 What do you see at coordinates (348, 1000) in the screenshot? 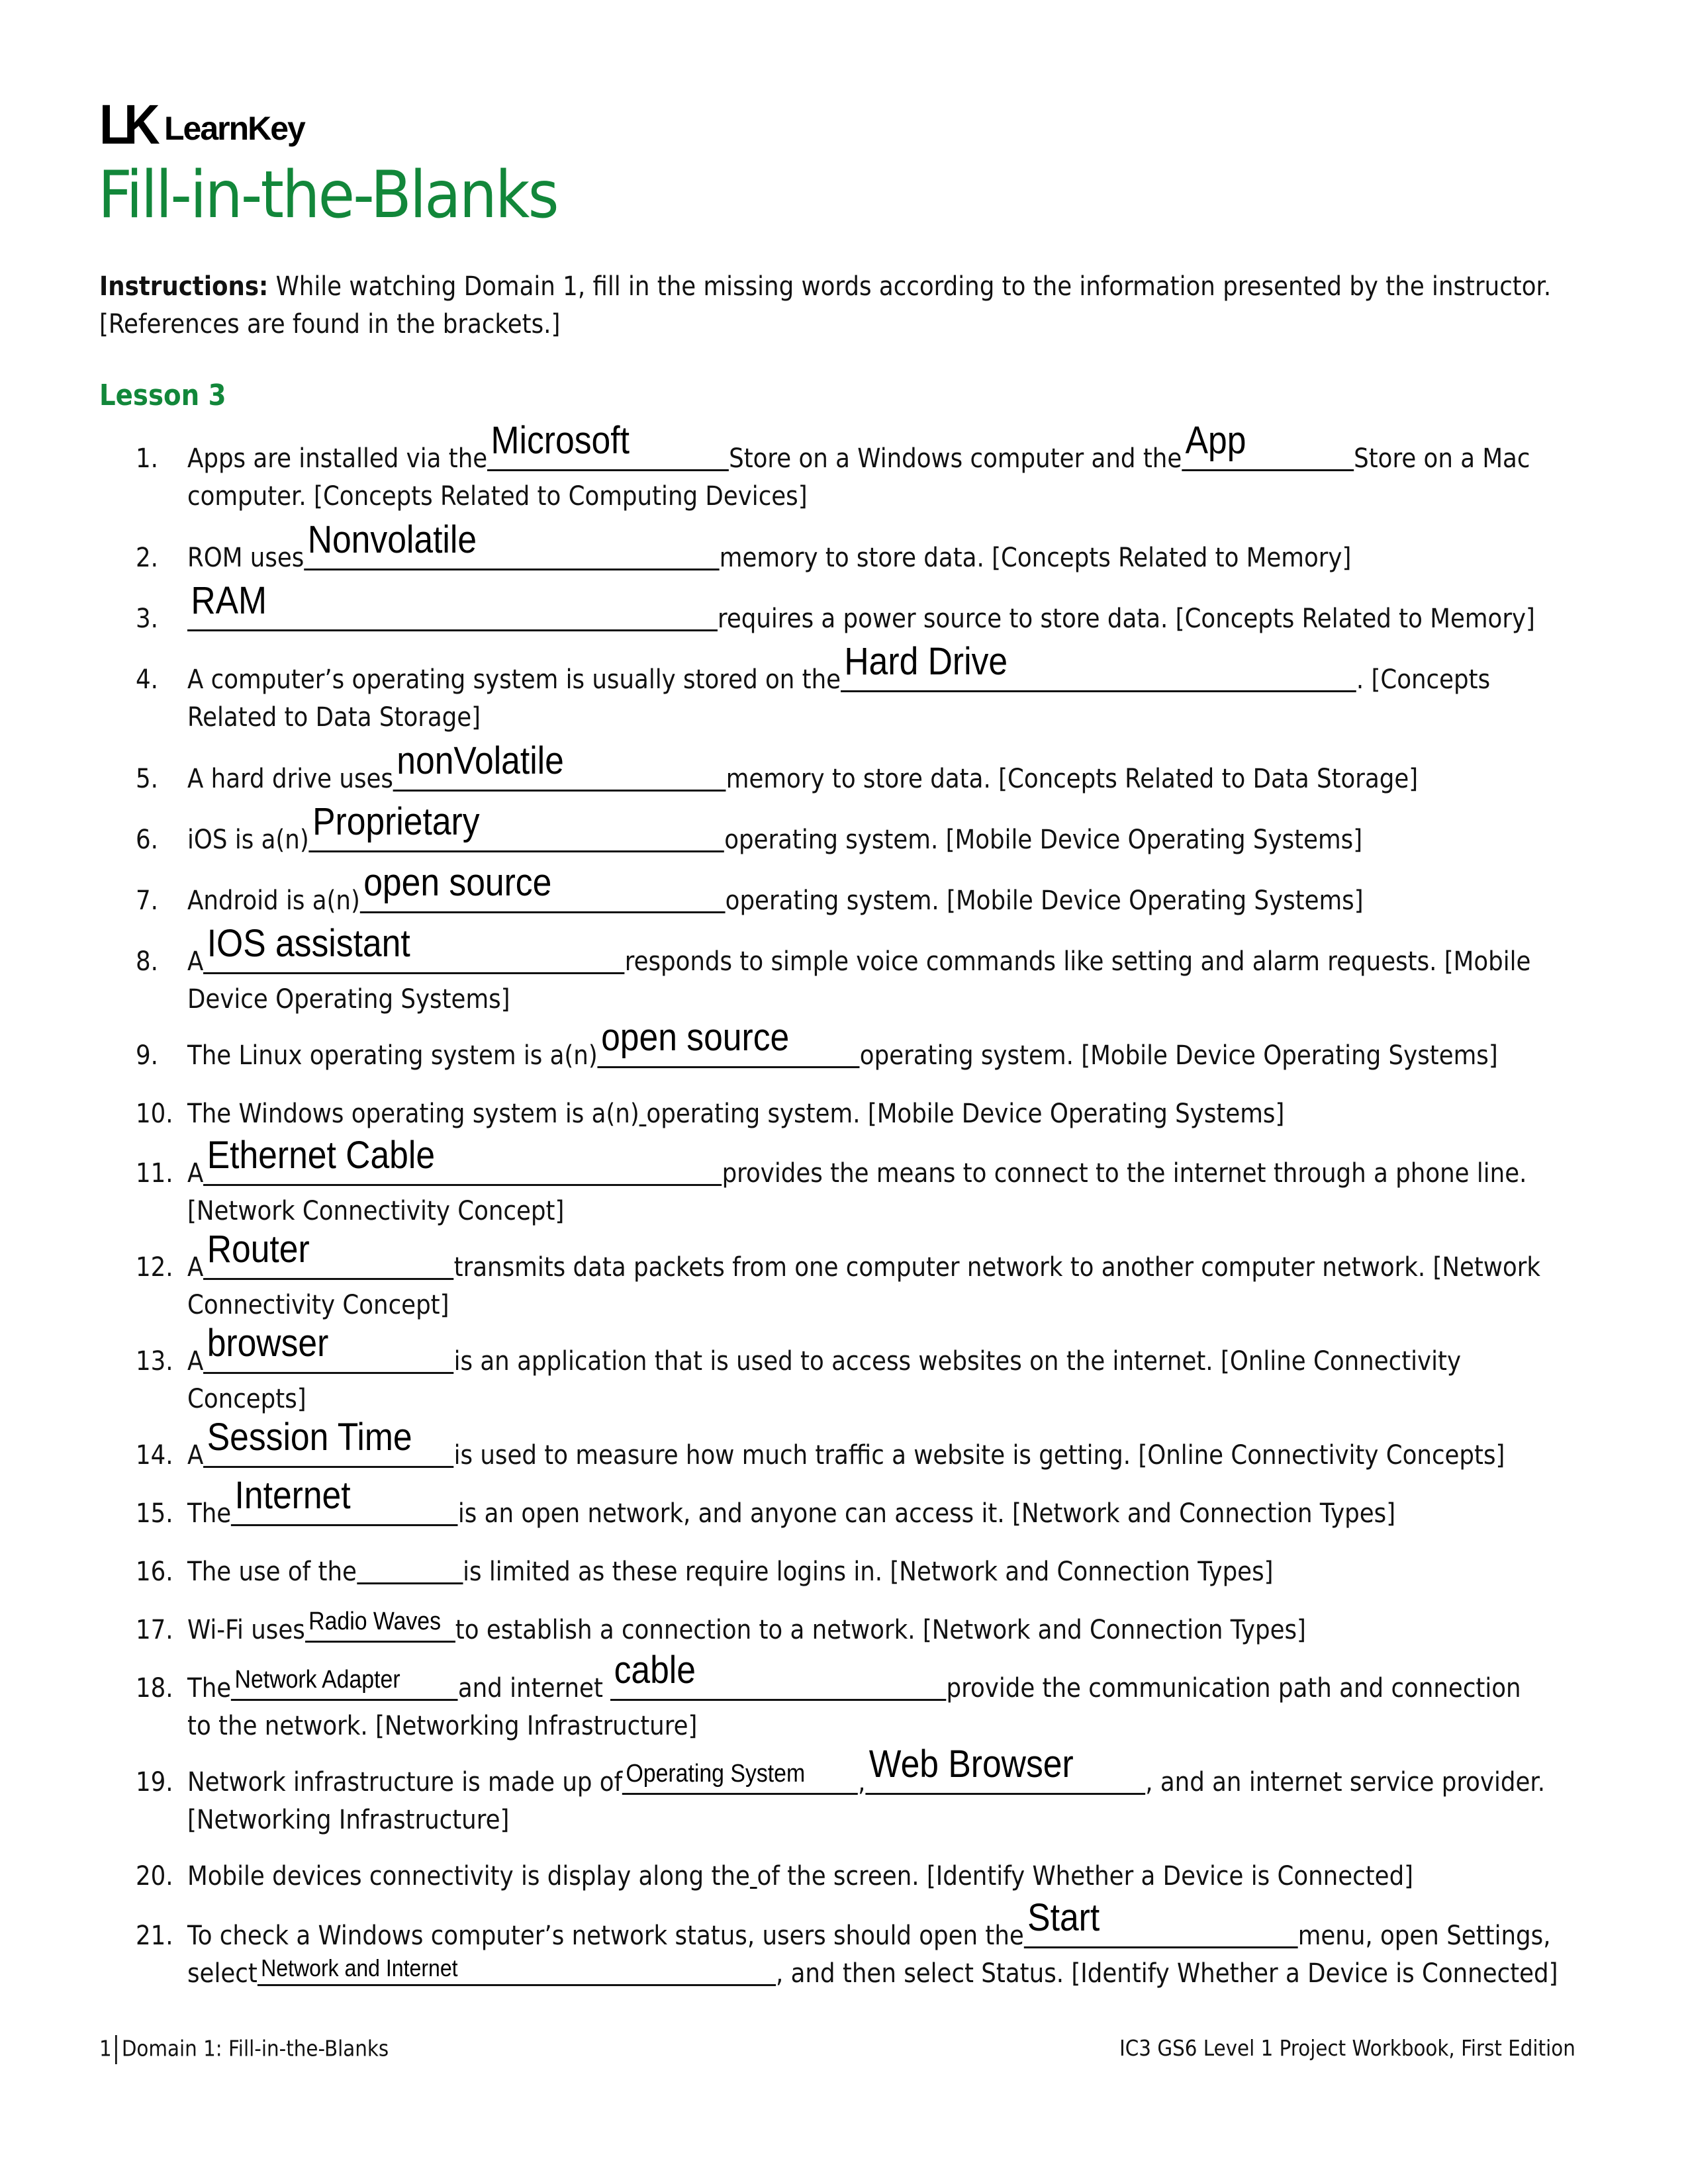
I see `question-text: Device Operating Systems]` at bounding box center [348, 1000].